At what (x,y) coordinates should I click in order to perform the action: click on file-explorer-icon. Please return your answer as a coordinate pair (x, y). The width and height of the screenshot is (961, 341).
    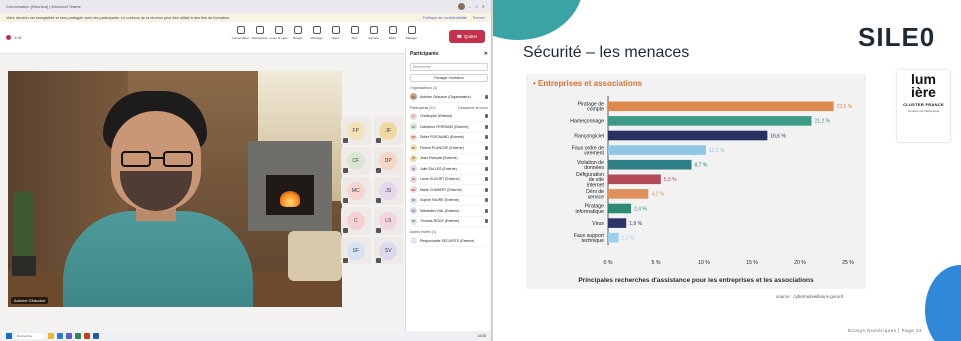
    Looking at the image, I should click on (51, 336).